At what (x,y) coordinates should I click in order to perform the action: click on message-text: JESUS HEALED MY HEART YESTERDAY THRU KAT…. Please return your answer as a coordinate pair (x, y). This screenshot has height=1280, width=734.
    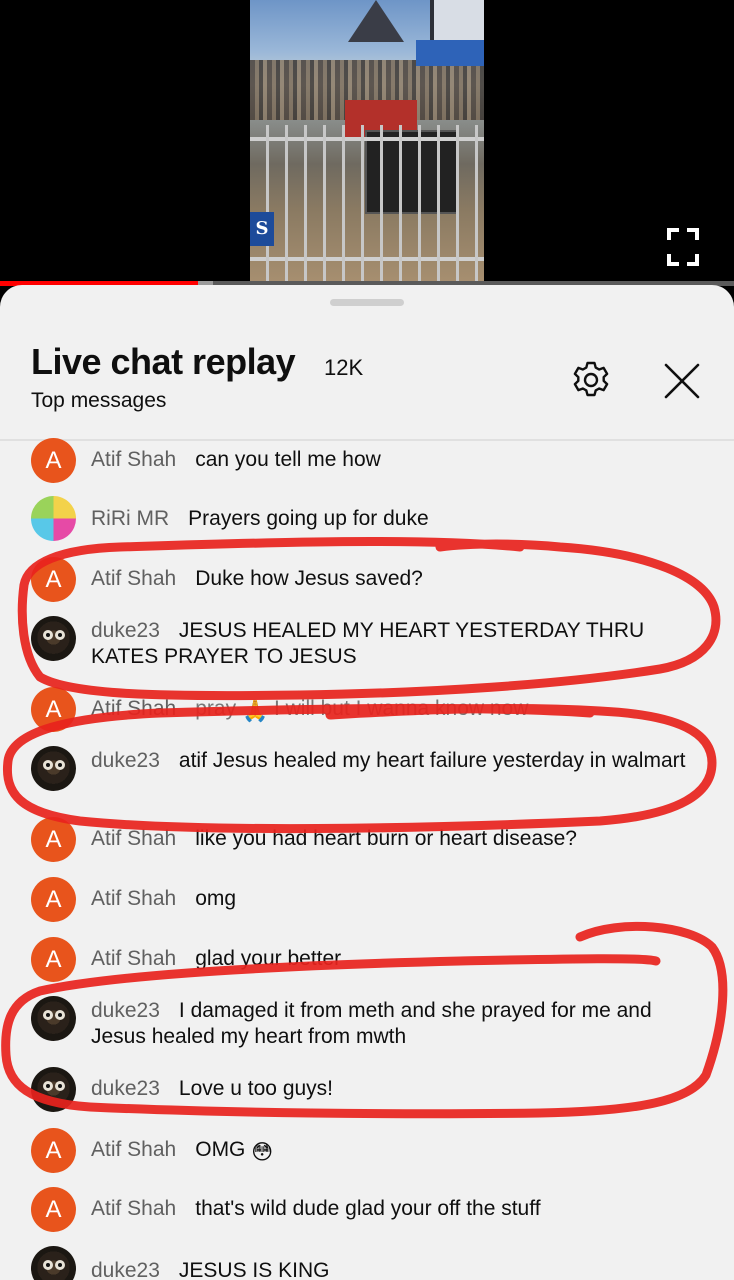
    Looking at the image, I should click on (368, 643).